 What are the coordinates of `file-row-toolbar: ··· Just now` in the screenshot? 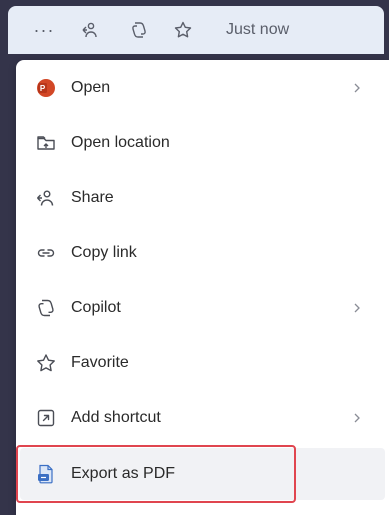 It's located at (196, 30).